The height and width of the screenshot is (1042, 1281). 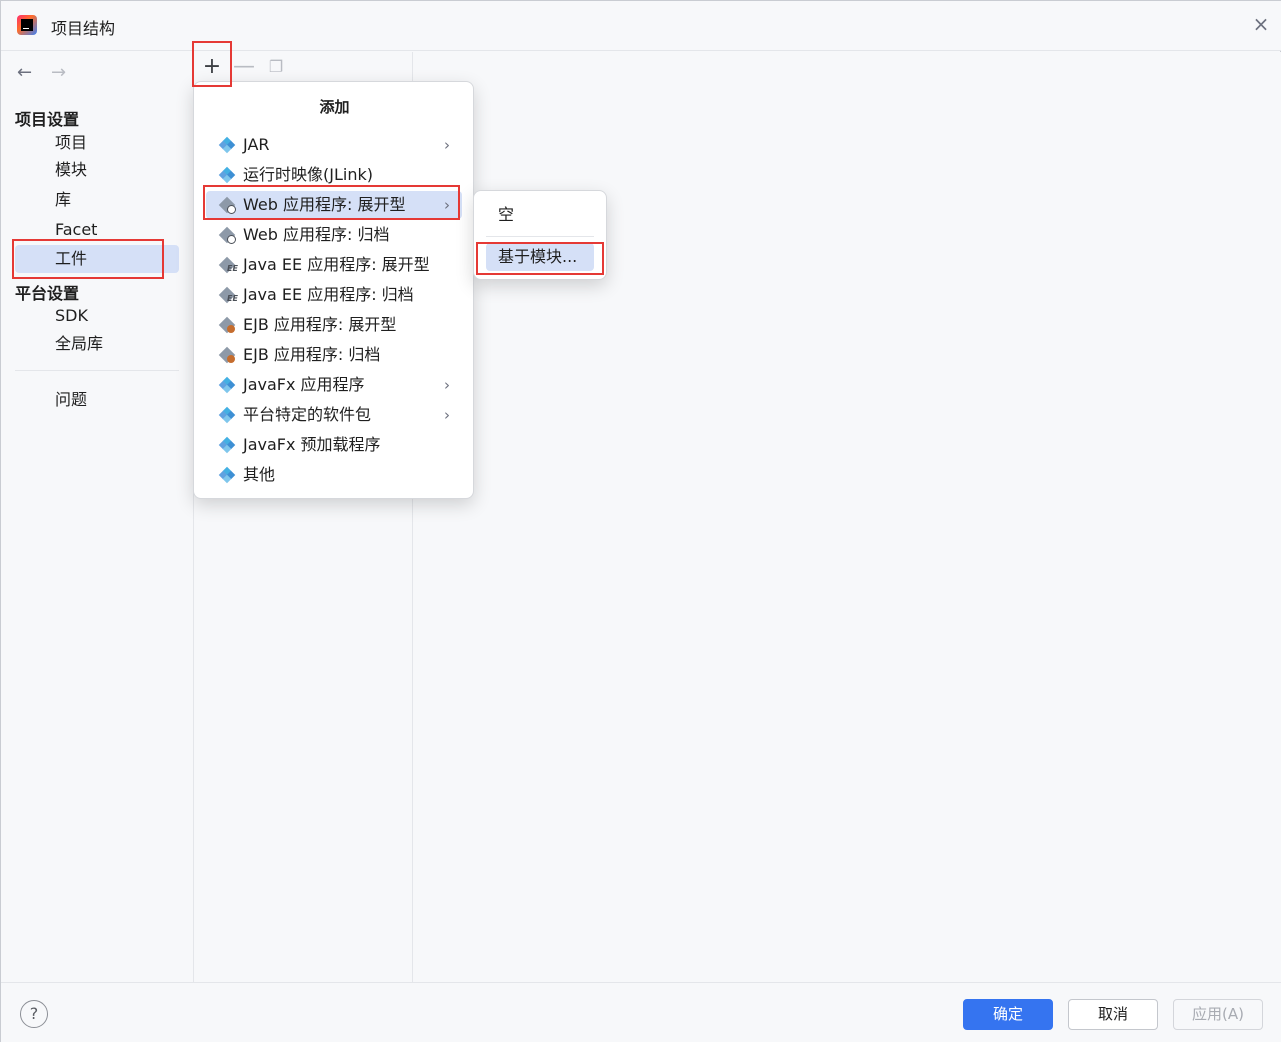 What do you see at coordinates (97, 344) in the screenshot?
I see `sidebar-item-global-libraries: 全局库` at bounding box center [97, 344].